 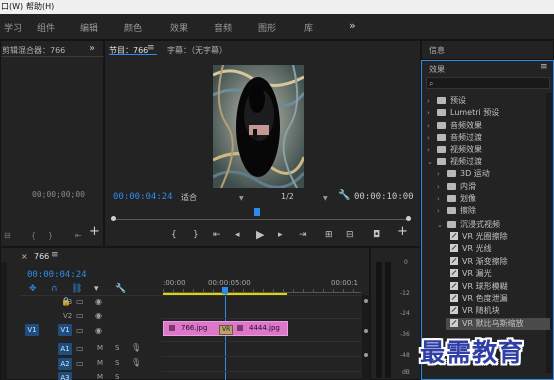 I want to click on workspace-more-chevron-icon: », so click(x=352, y=25).